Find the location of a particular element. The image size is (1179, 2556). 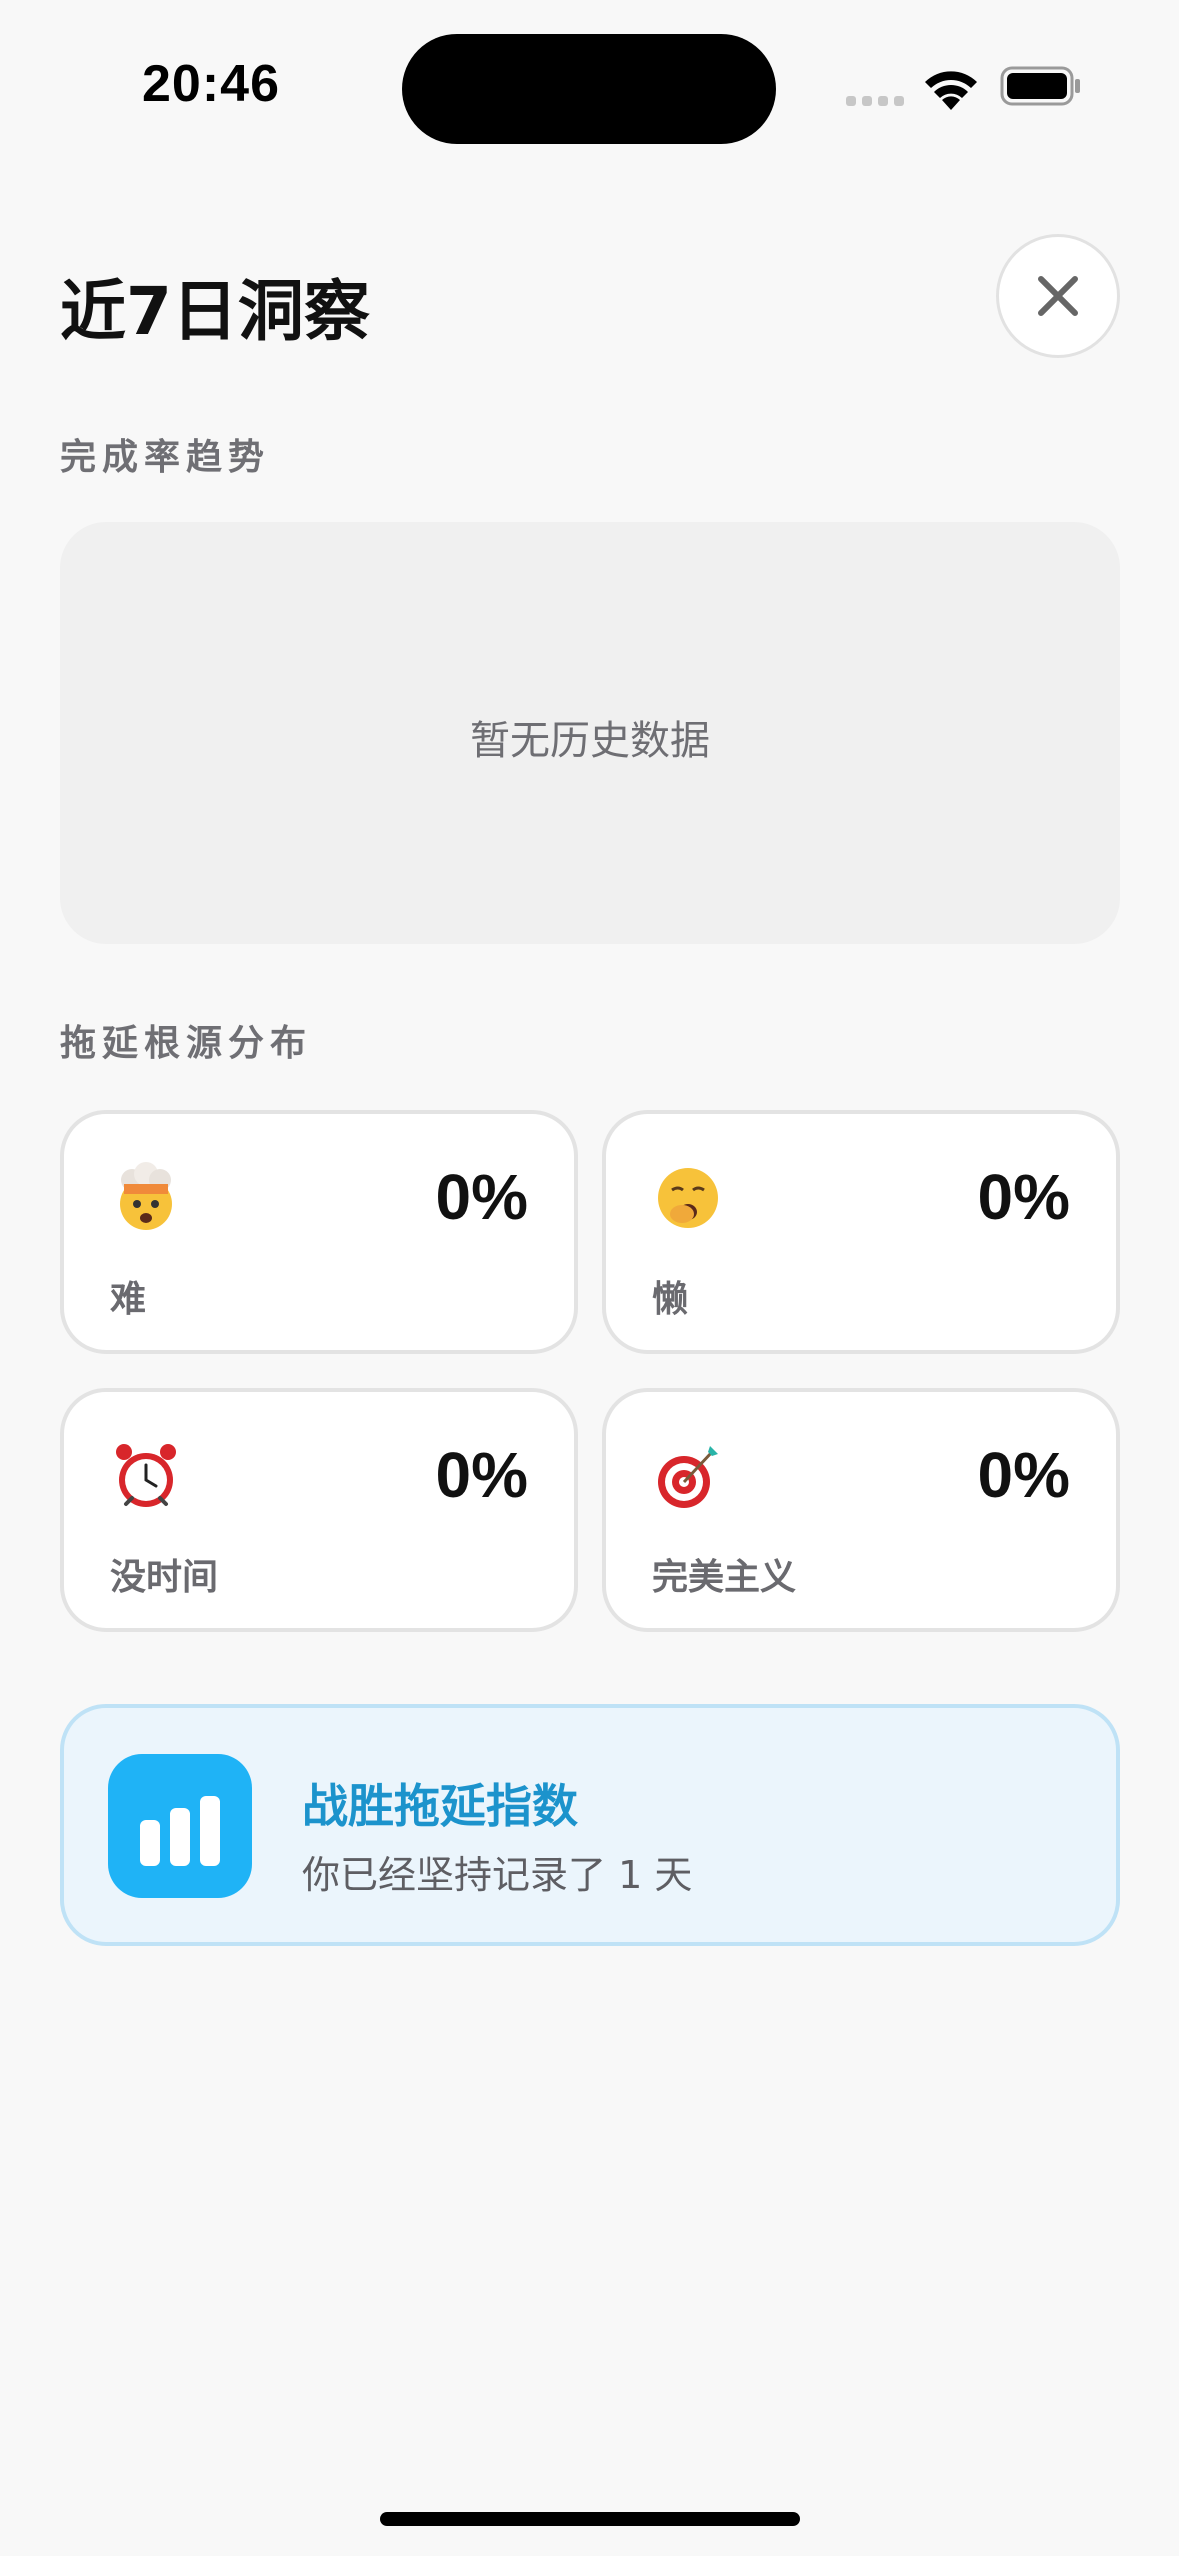

wifi-icon is located at coordinates (951, 90).